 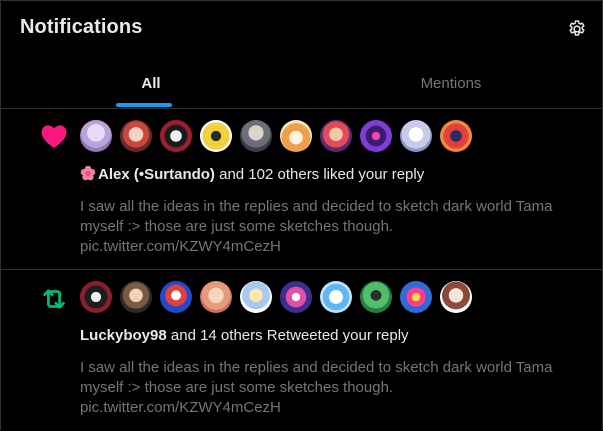 I want to click on tab-bar: All Mentions, so click(x=301, y=83).